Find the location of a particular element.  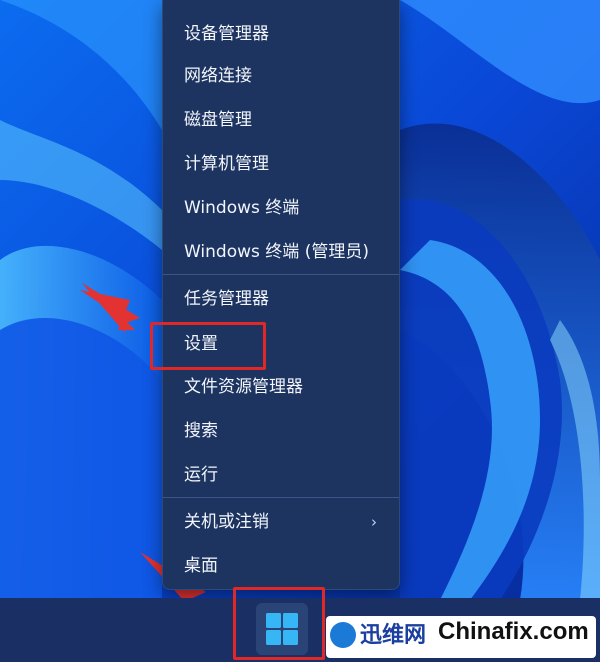

watermark-logo-icon is located at coordinates (343, 635).